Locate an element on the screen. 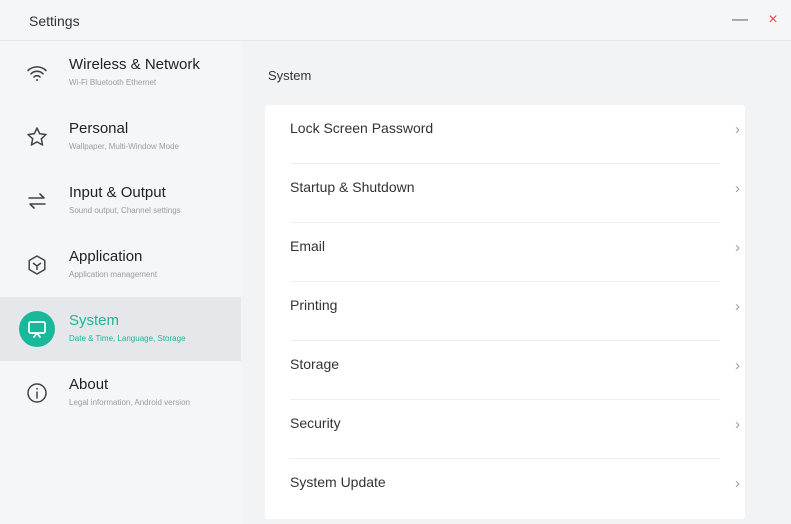 The width and height of the screenshot is (791, 524). row-label: System Update is located at coordinates (338, 482).